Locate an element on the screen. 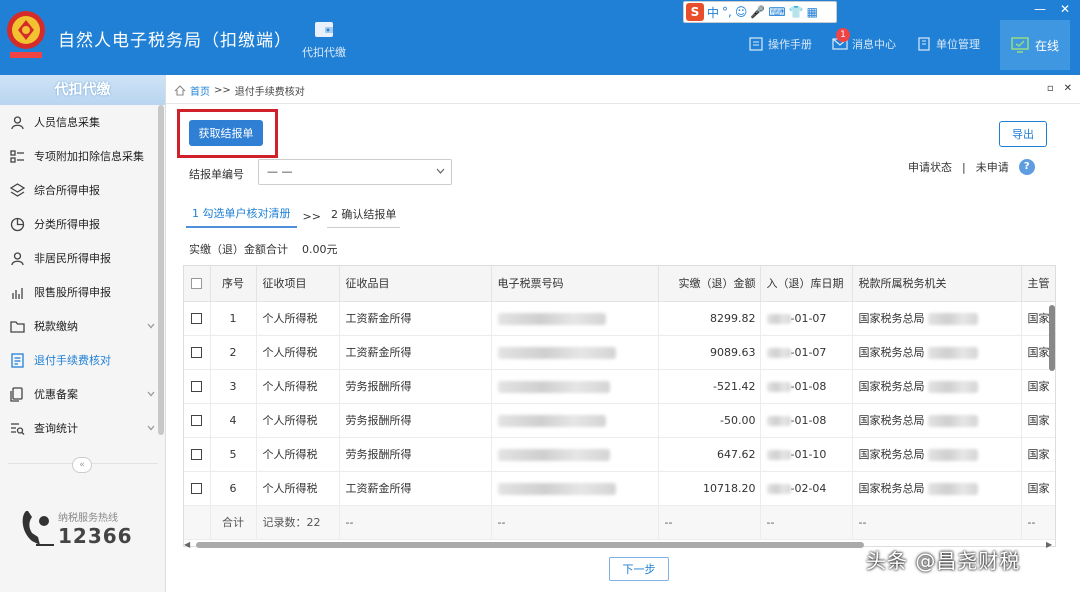  sidebar-item: 优惠备案 is located at coordinates (82, 394).